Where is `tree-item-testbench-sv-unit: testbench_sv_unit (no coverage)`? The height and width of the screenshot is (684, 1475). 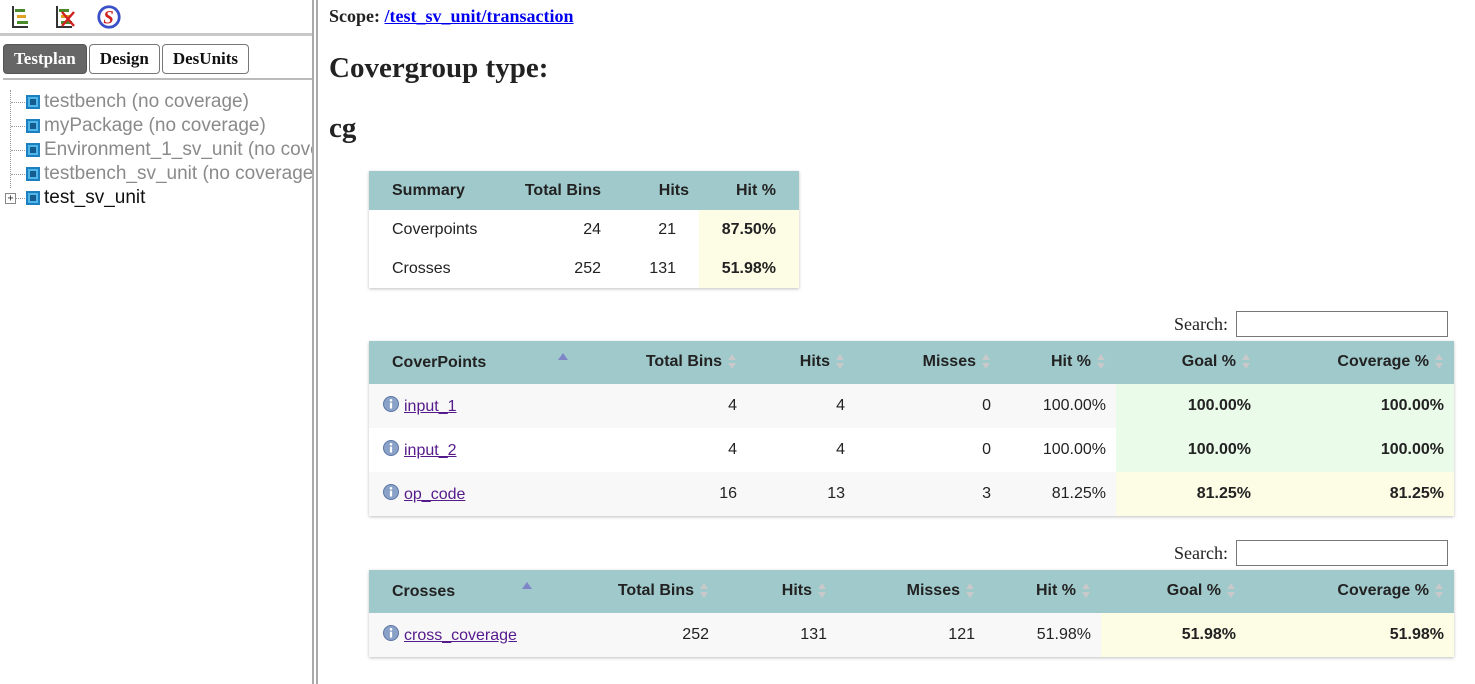 tree-item-testbench-sv-unit: testbench_sv_unit (no coverage) is located at coordinates (156, 174).